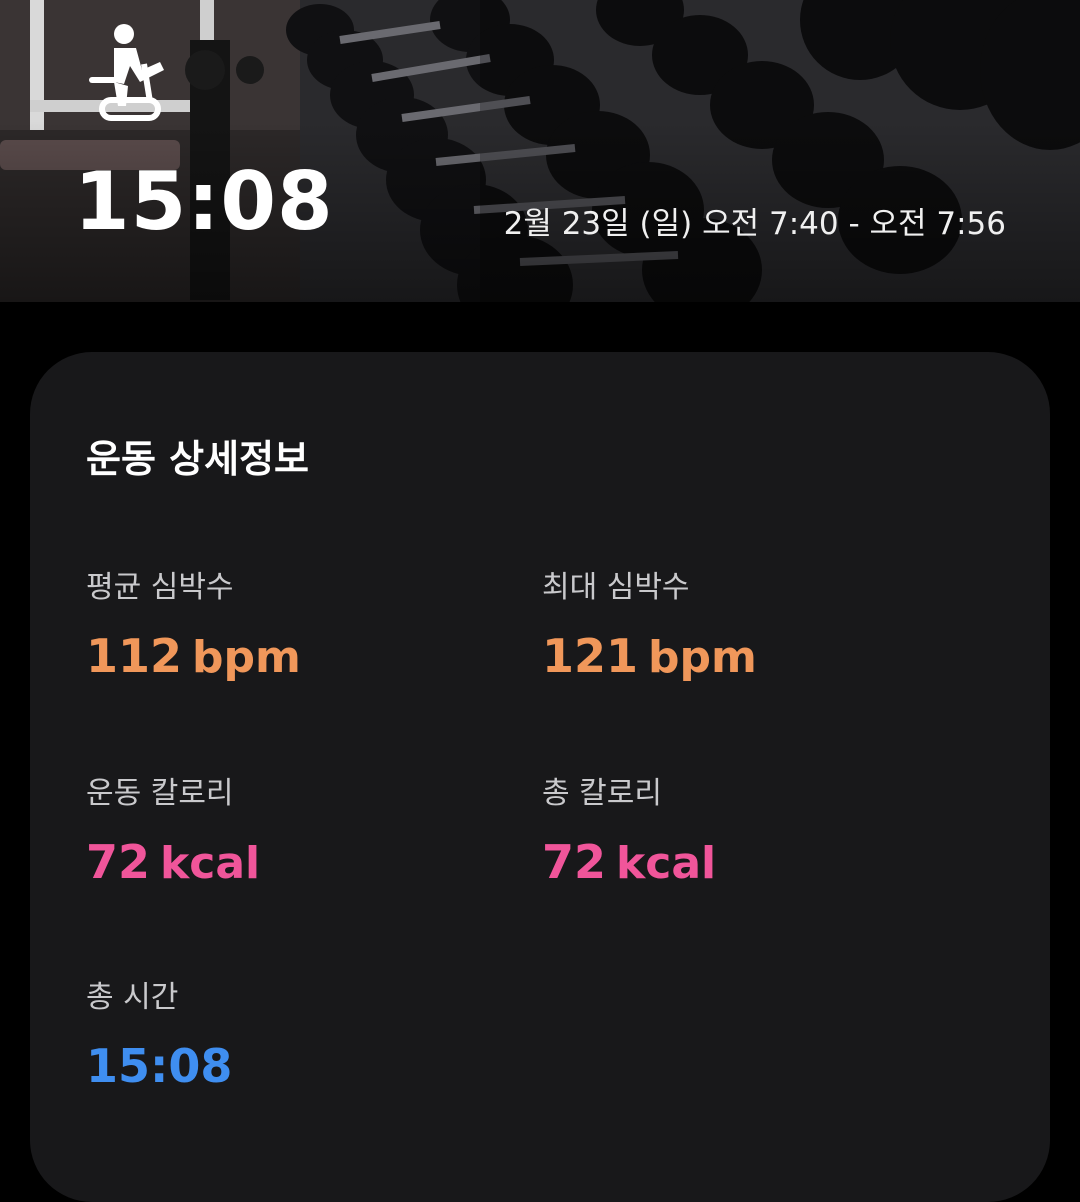  I want to click on metric-label: 평균 심박수, so click(160, 587).